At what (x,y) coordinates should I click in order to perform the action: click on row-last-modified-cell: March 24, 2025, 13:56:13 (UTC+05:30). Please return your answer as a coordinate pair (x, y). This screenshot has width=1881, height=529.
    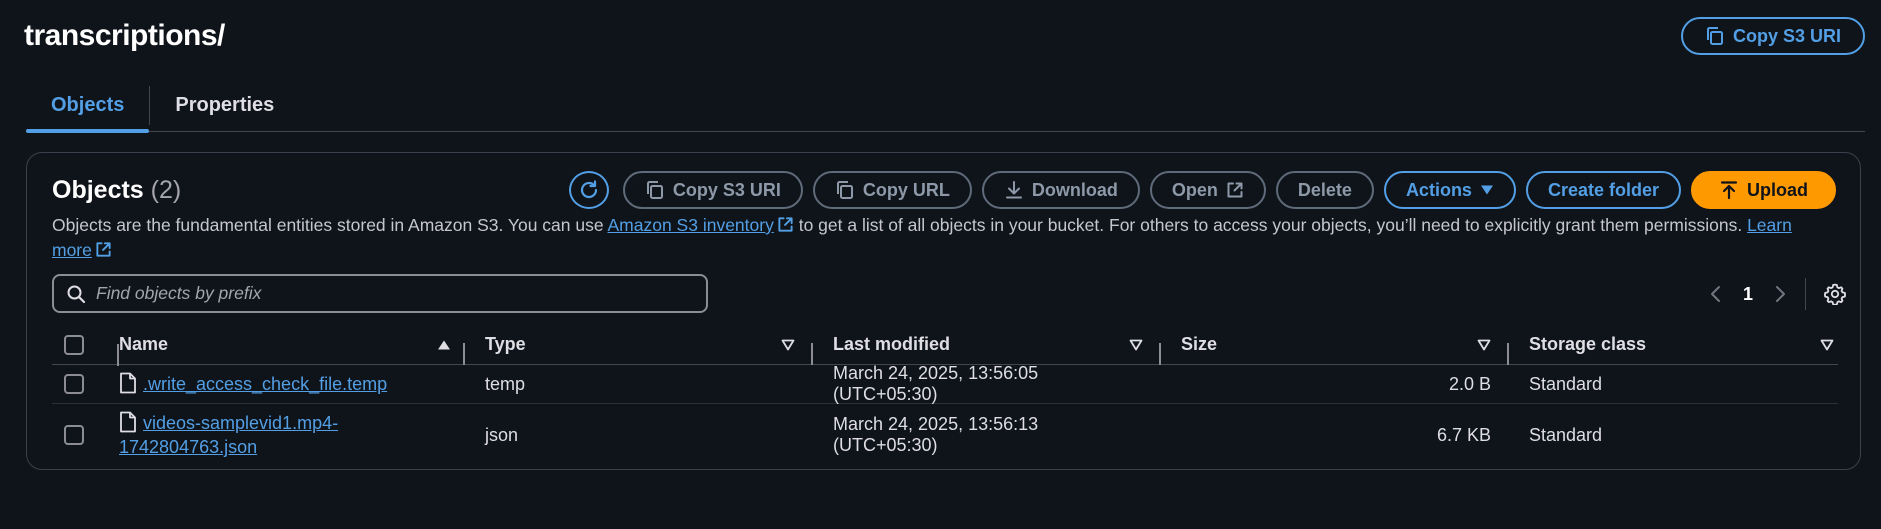
    Looking at the image, I should click on (936, 434).